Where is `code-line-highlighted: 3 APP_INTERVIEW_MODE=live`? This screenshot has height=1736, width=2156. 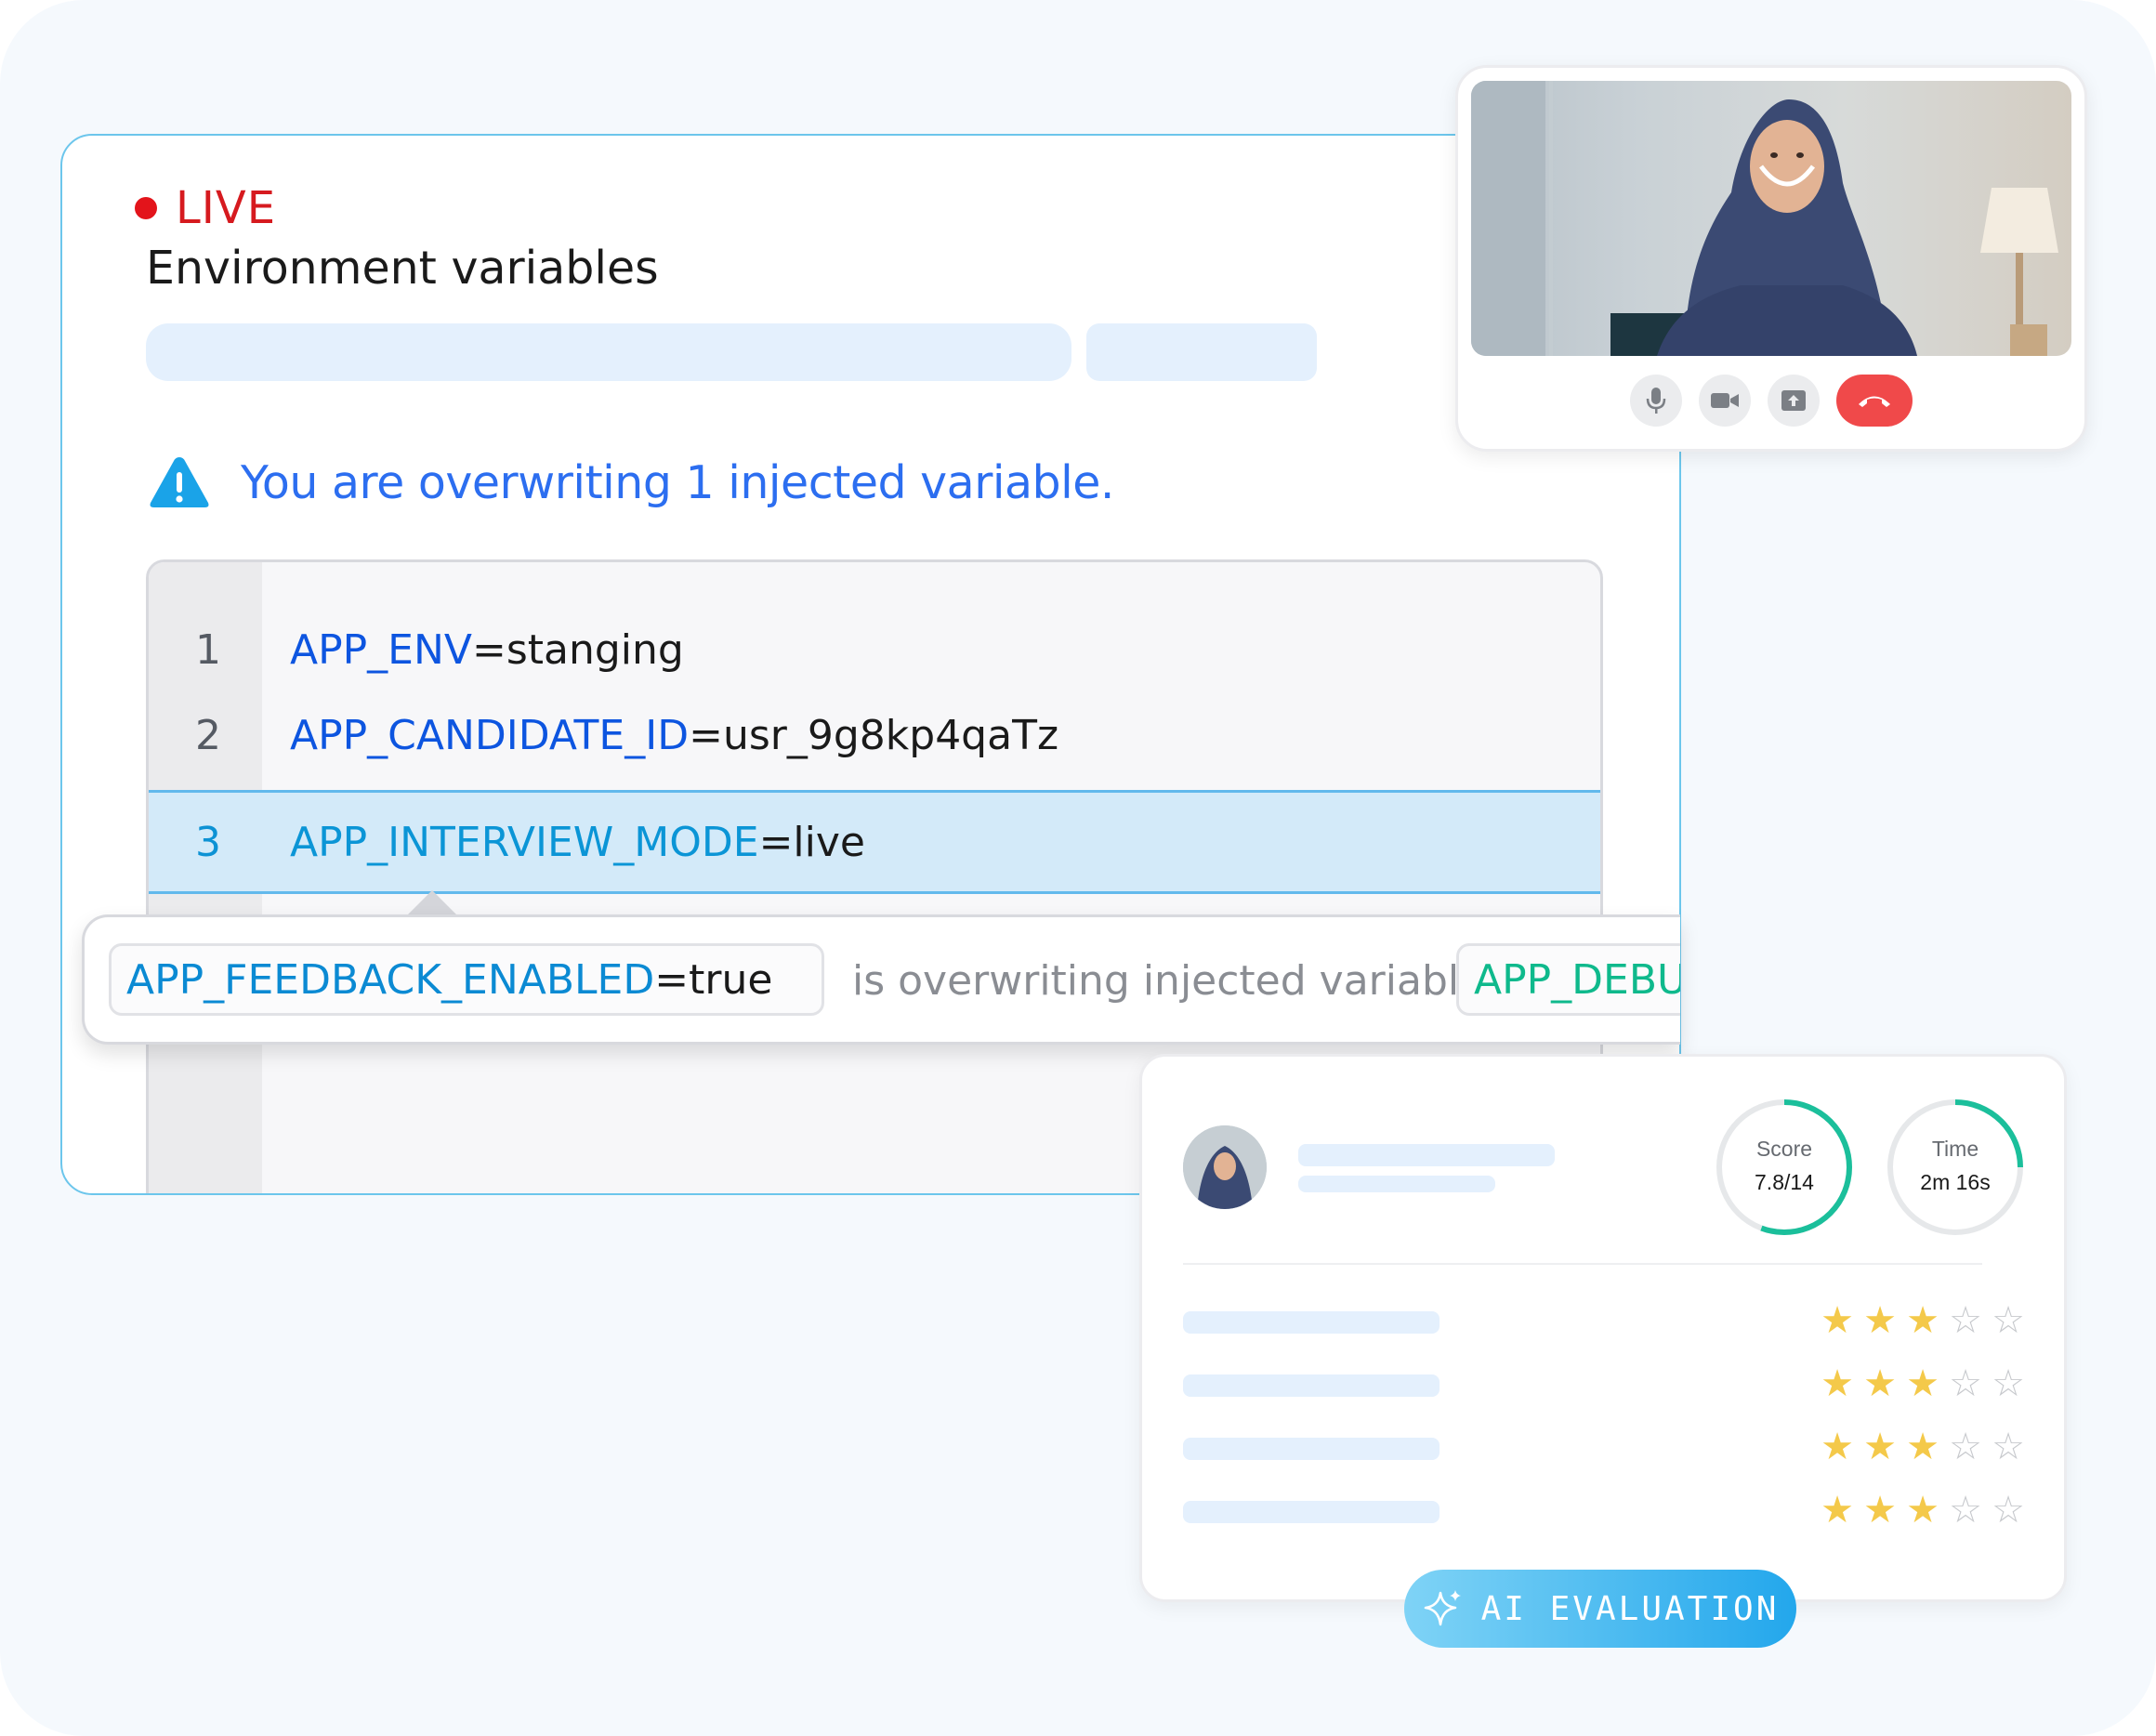 code-line-highlighted: 3 APP_INTERVIEW_MODE=live is located at coordinates (875, 842).